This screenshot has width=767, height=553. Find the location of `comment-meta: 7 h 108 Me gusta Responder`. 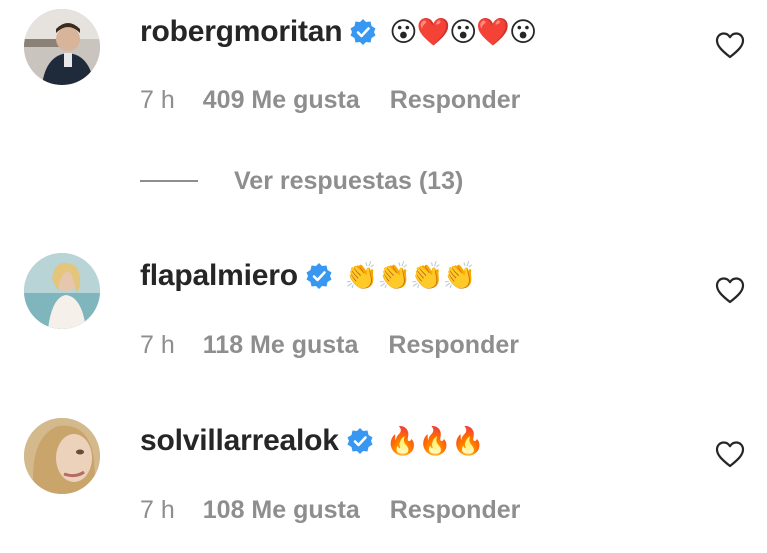

comment-meta: 7 h 108 Me gusta Responder is located at coordinates (330, 510).